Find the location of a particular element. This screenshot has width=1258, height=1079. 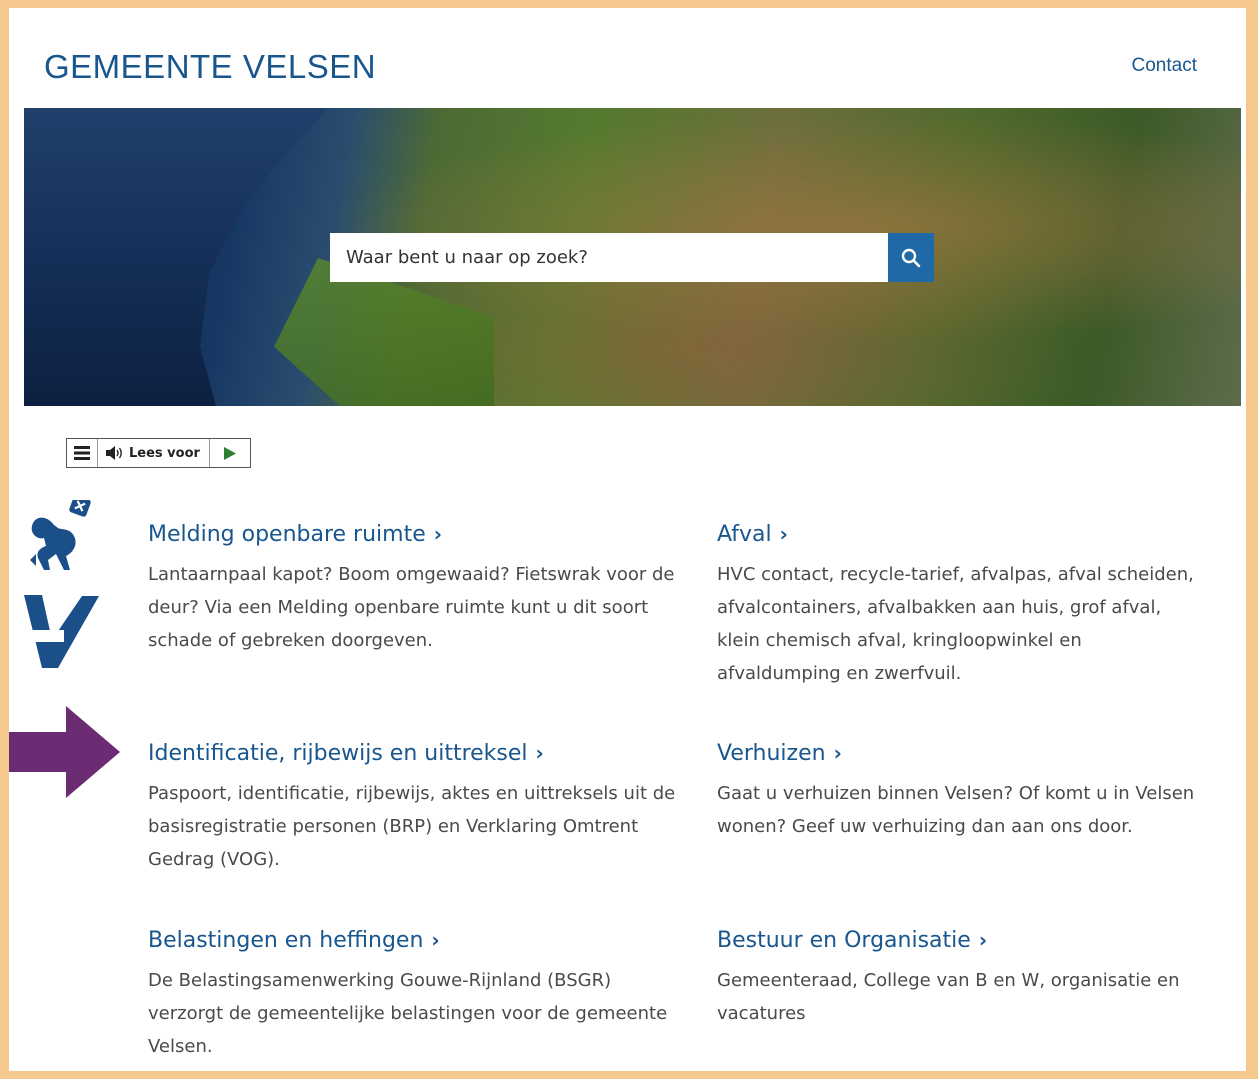

velsen-logo is located at coordinates (61, 584).